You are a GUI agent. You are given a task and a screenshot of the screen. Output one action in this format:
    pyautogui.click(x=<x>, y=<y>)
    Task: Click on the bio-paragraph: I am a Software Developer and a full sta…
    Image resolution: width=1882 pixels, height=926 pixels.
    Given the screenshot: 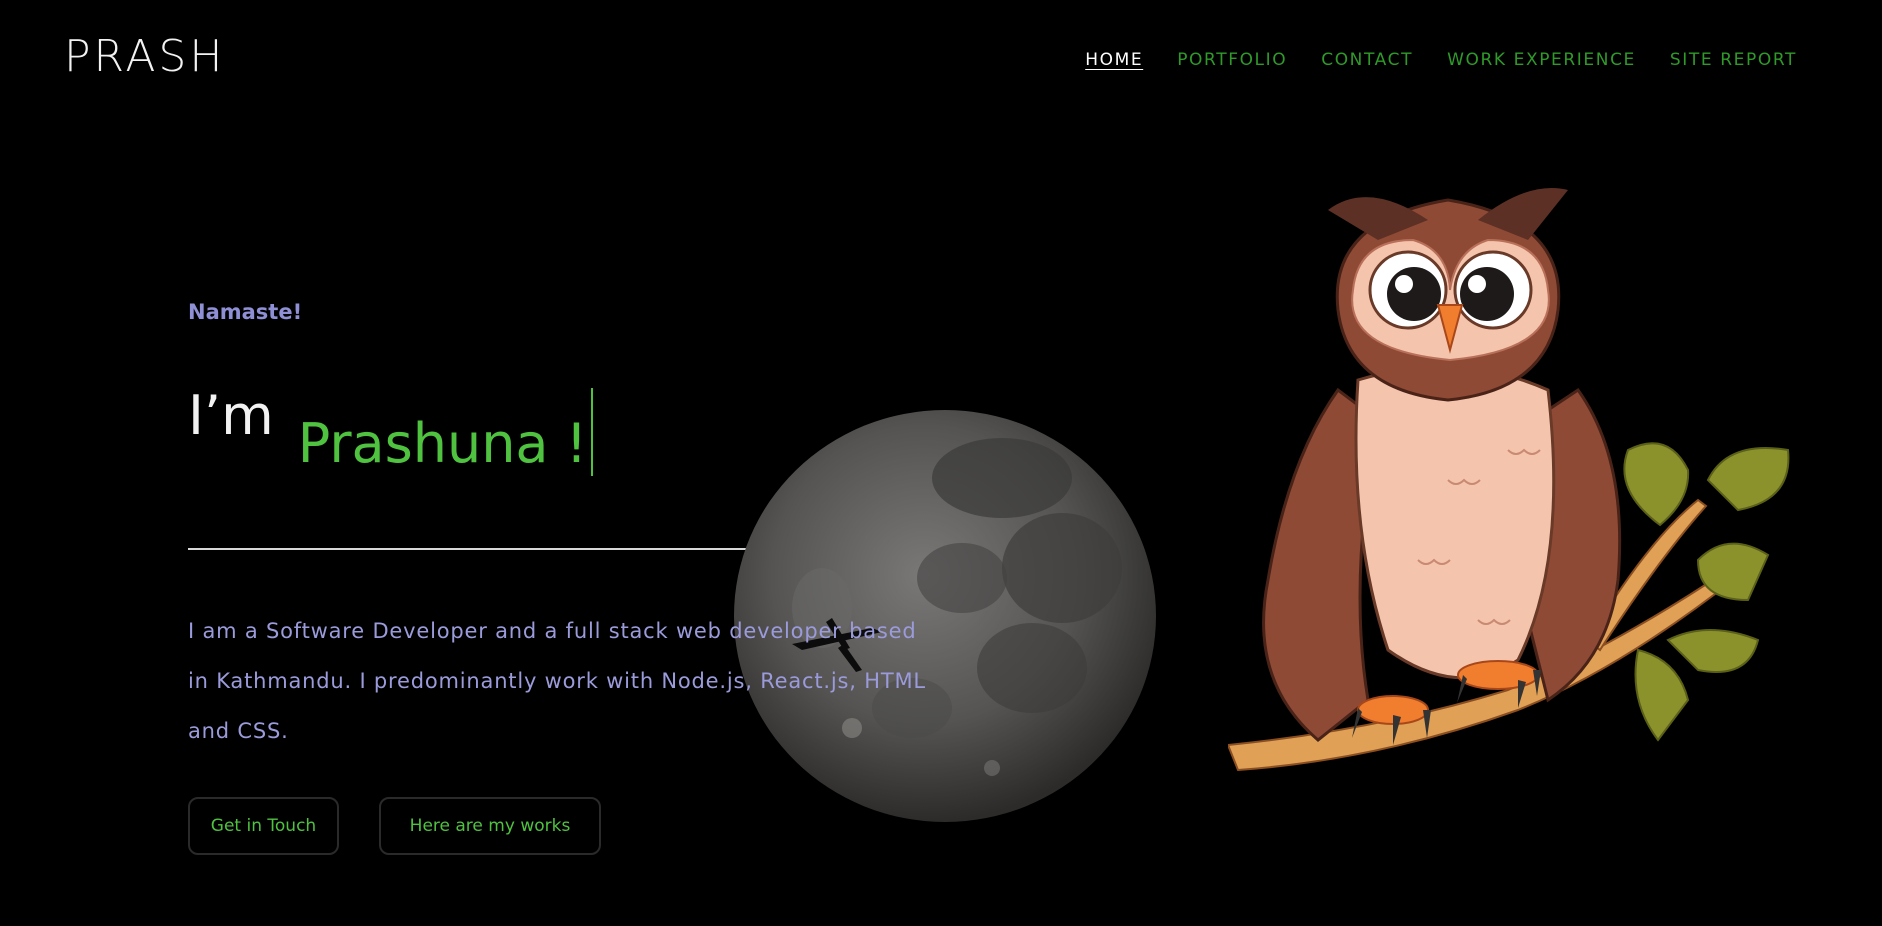 What is the action you would take?
    pyautogui.click(x=557, y=681)
    